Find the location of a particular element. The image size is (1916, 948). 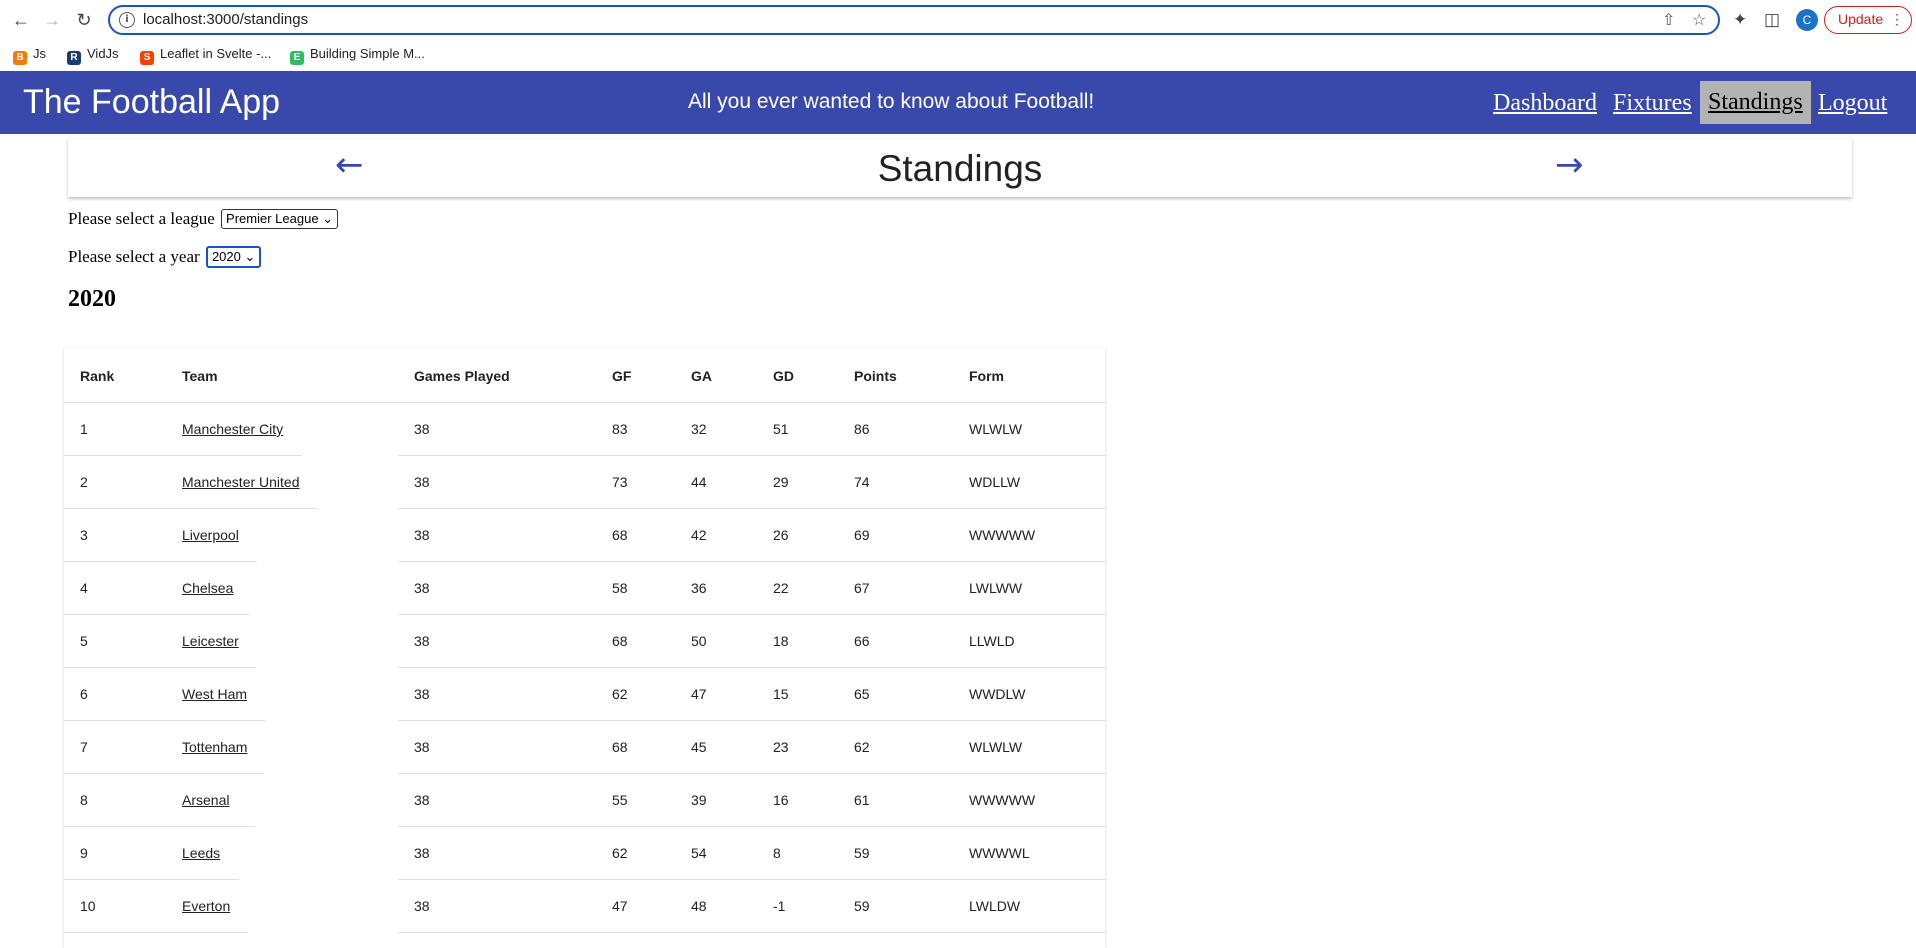

team-link: Chelsea is located at coordinates (207, 588).